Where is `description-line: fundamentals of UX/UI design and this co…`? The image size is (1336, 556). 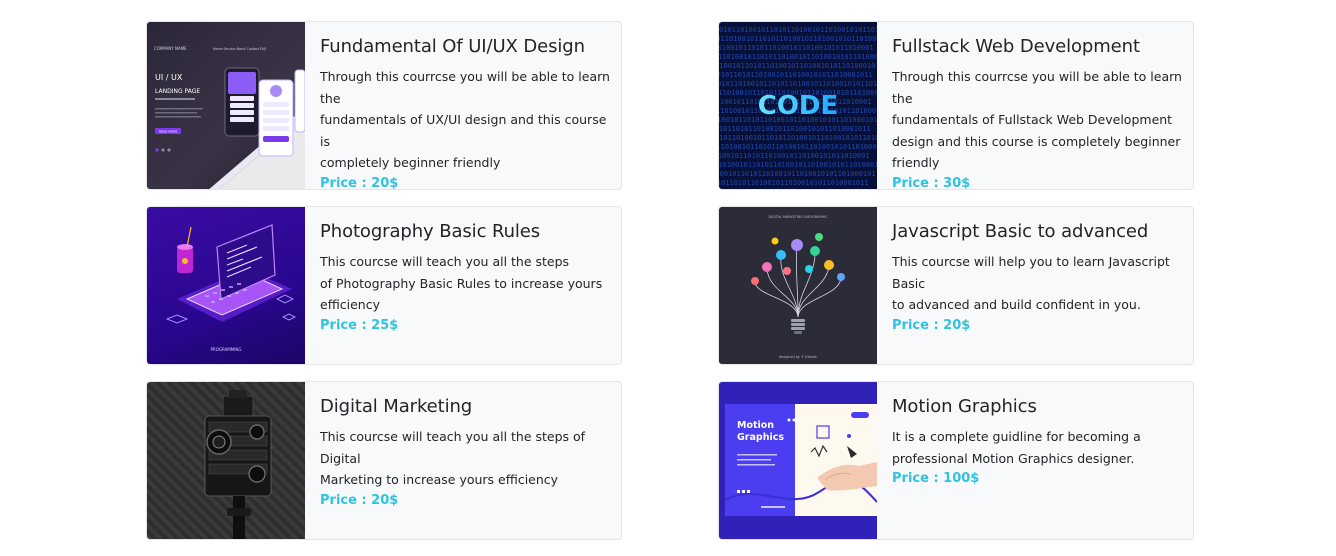
description-line: fundamentals of UX/UI design and this co… is located at coordinates (463, 130).